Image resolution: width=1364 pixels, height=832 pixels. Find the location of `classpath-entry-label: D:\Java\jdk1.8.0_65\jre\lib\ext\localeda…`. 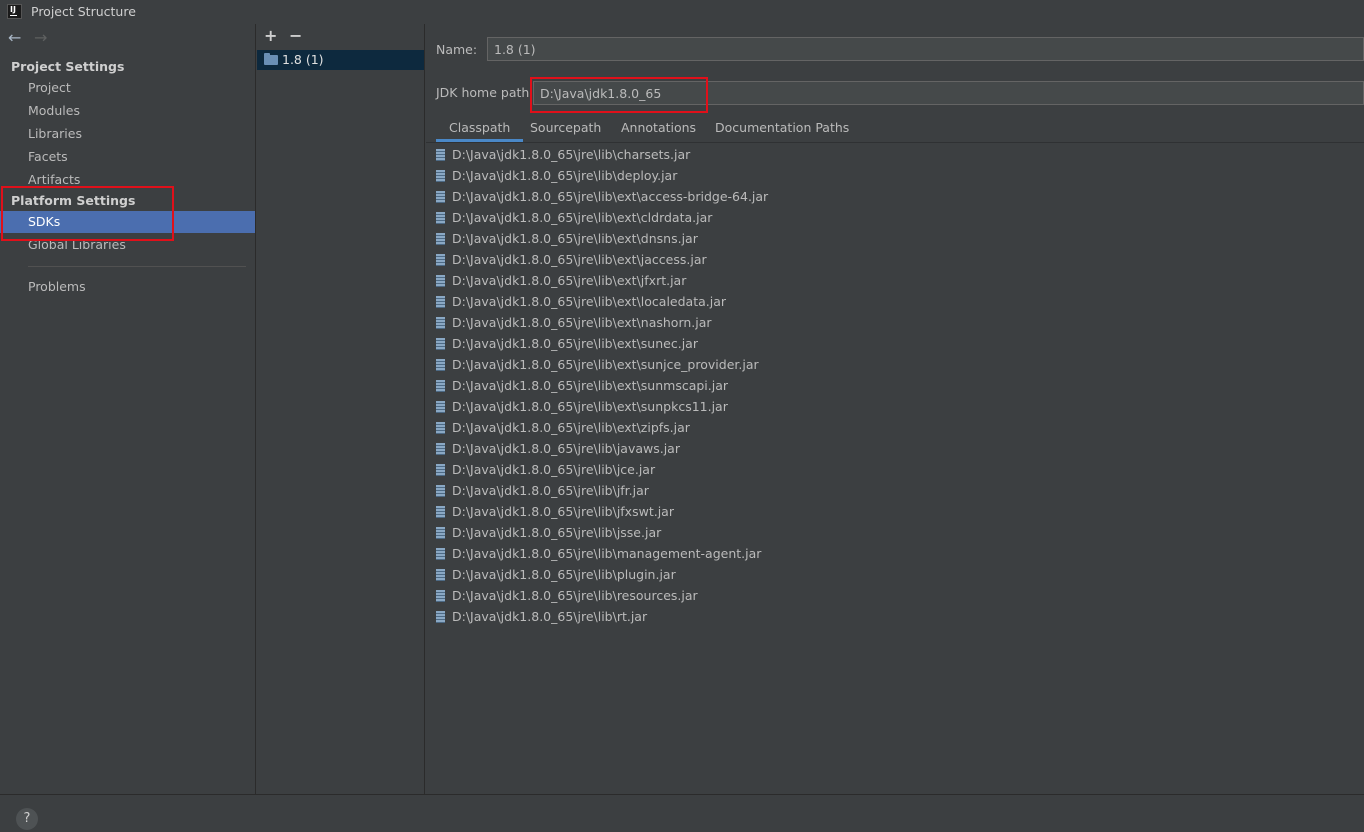

classpath-entry-label: D:\Java\jdk1.8.0_65\jre\lib\ext\localeda… is located at coordinates (589, 301).